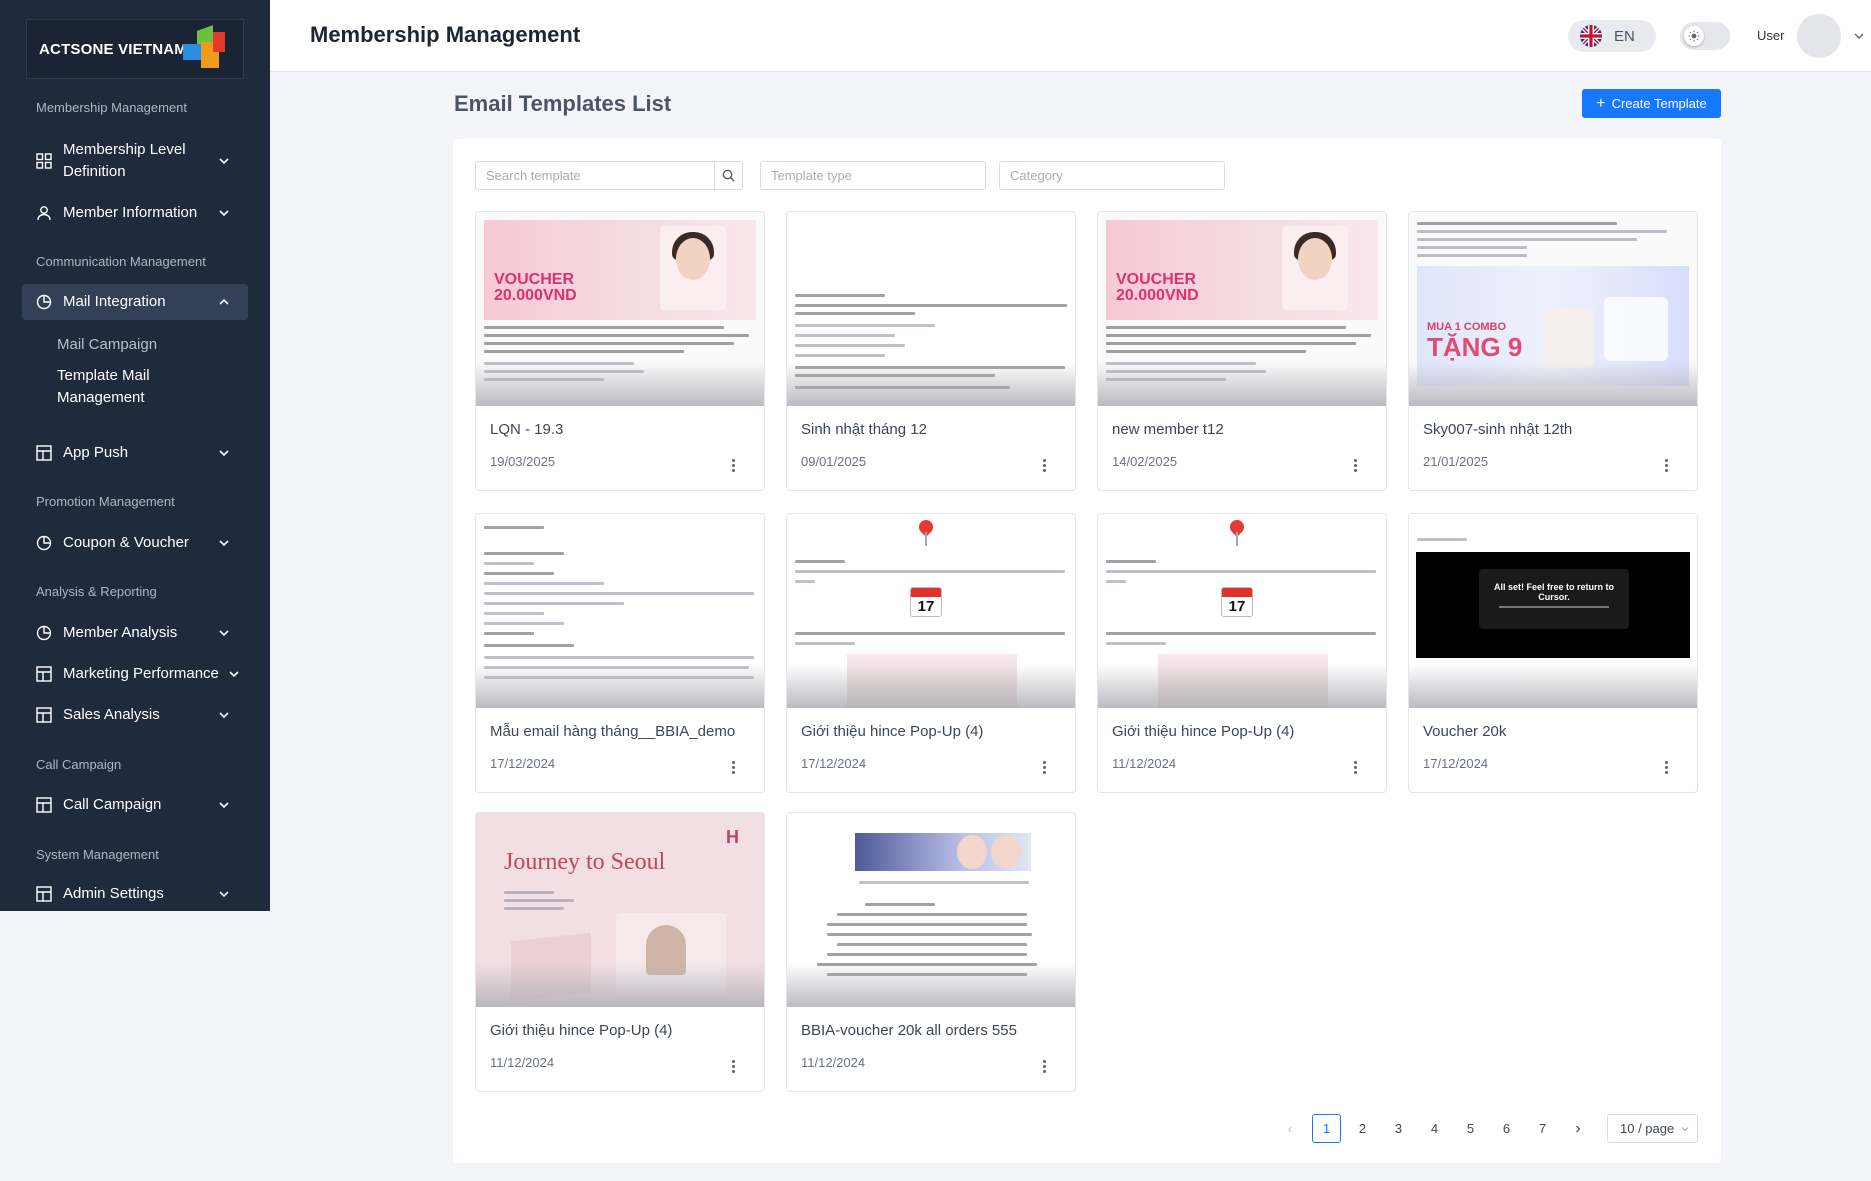 Image resolution: width=1871 pixels, height=1181 pixels. What do you see at coordinates (135, 49) in the screenshot?
I see `brand-logo: ACTSONE VIETNAM` at bounding box center [135, 49].